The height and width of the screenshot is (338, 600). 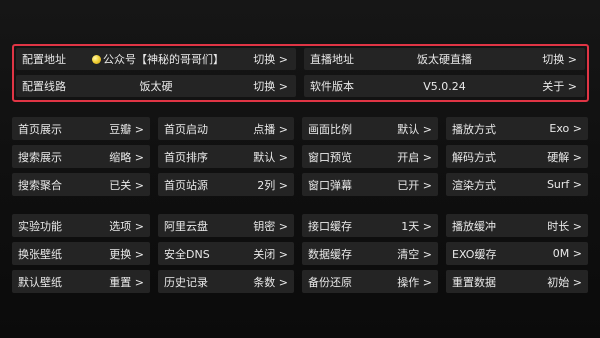 I want to click on setting-label: 实验功能, so click(x=40, y=226).